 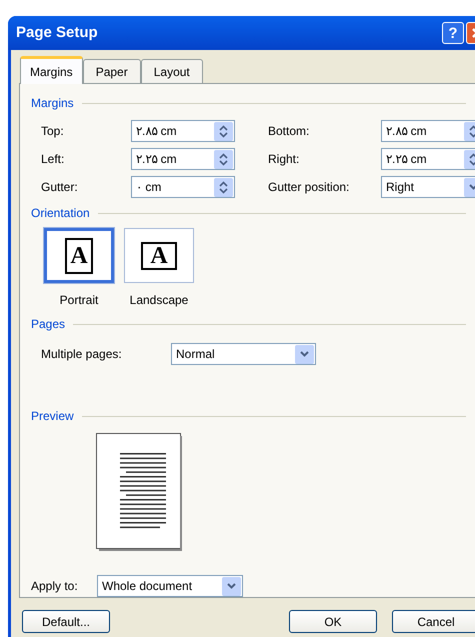 I want to click on tab: Layout, so click(x=171, y=71).